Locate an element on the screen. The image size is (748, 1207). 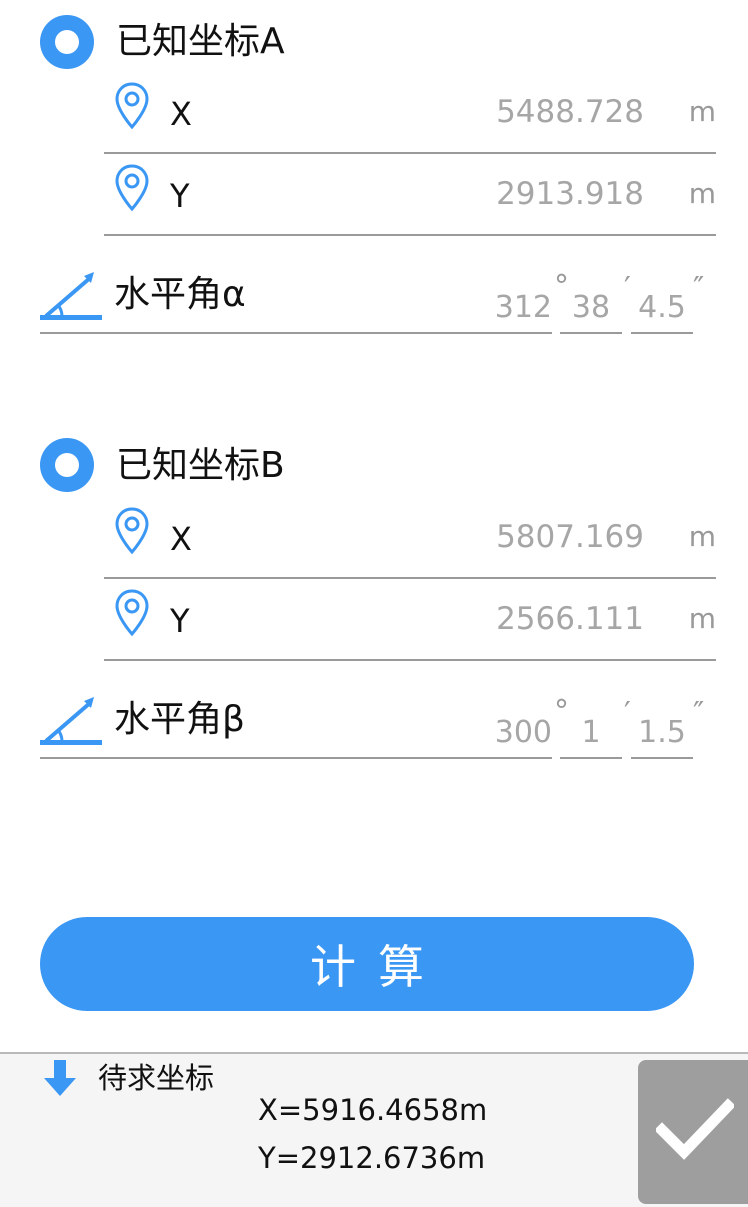
coord-row-b-x: X m is located at coordinates (410, 538).